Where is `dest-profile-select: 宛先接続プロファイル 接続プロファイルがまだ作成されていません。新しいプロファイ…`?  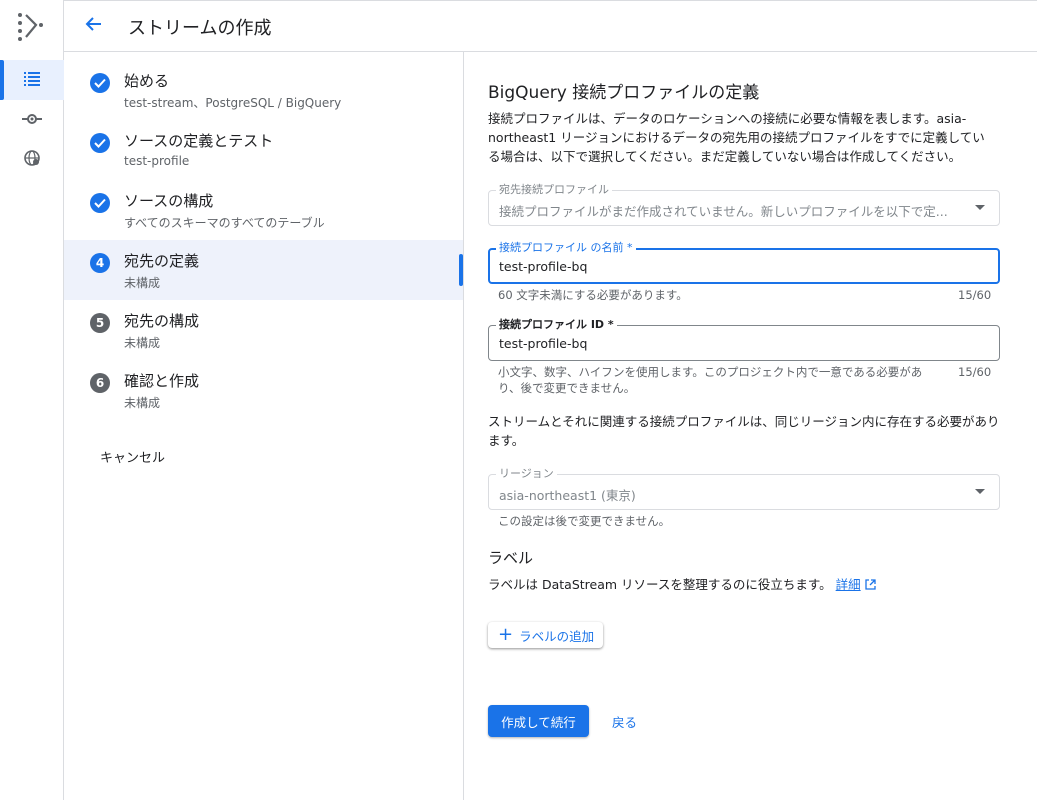
dest-profile-select: 宛先接続プロファイル 接続プロファイルがまだ作成されていません。新しいプロファイ… is located at coordinates (744, 204).